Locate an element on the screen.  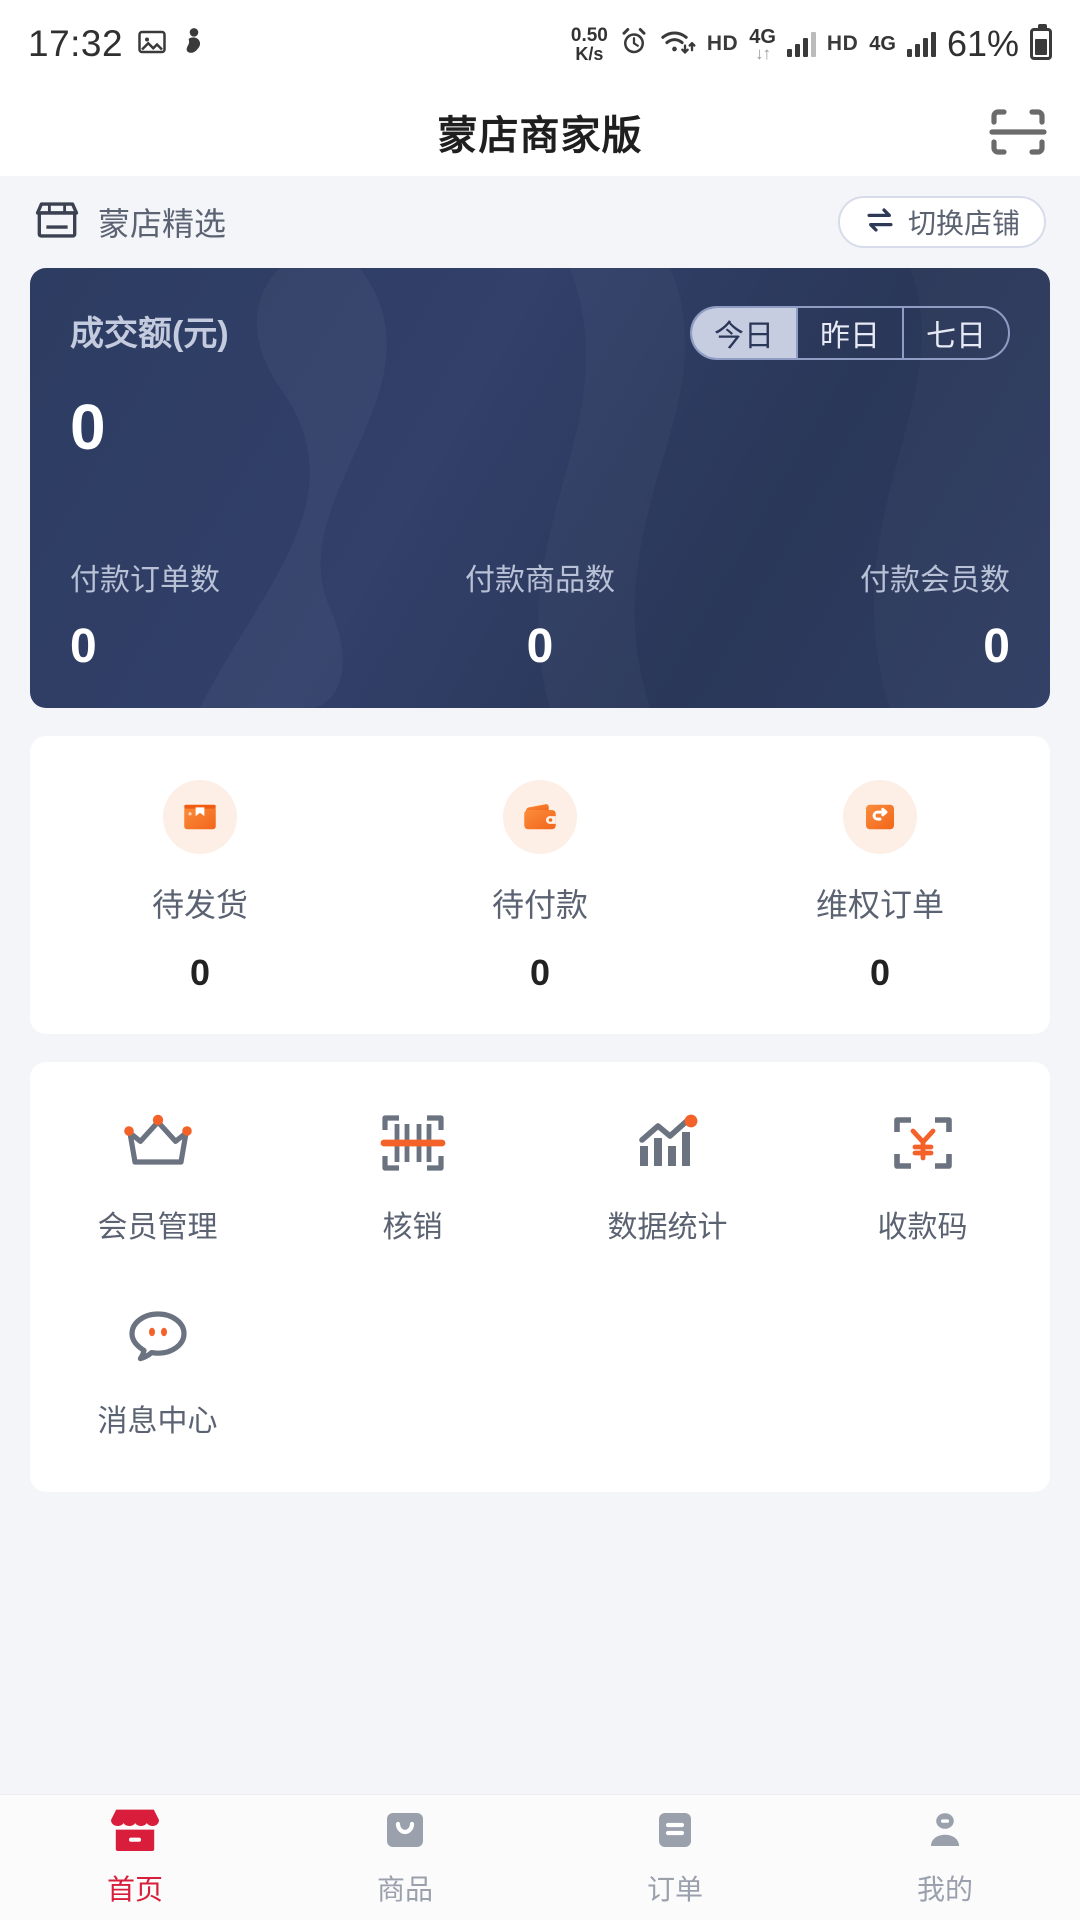
network-type-2: 4G is located at coordinates (882, 44).